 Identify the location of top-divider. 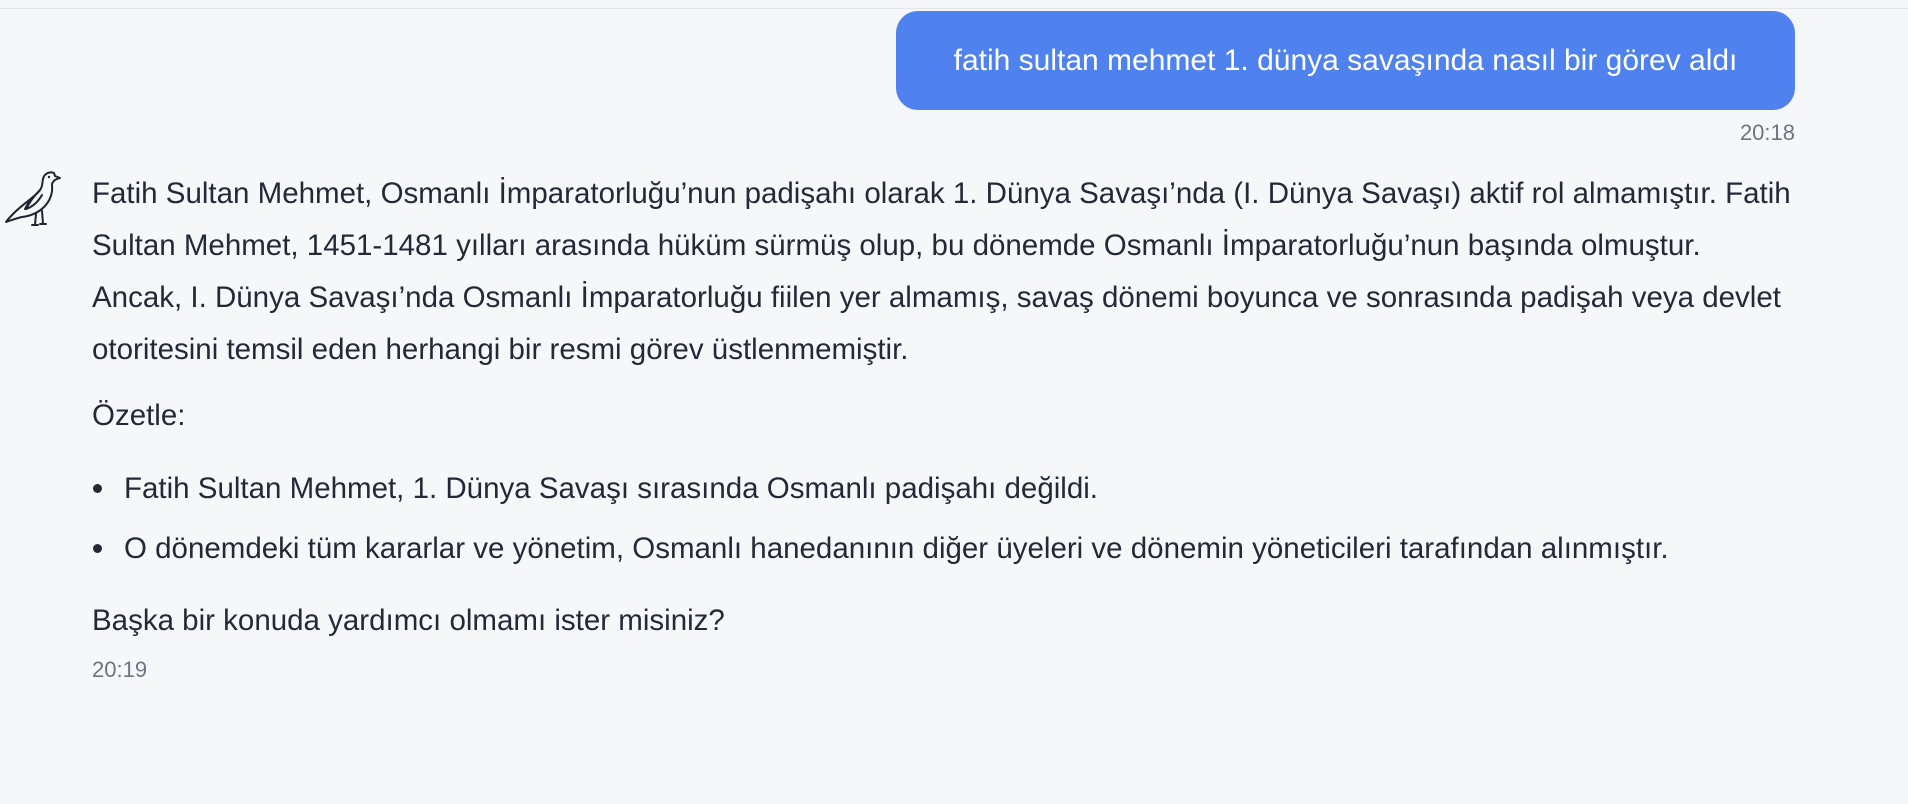
(954, 8).